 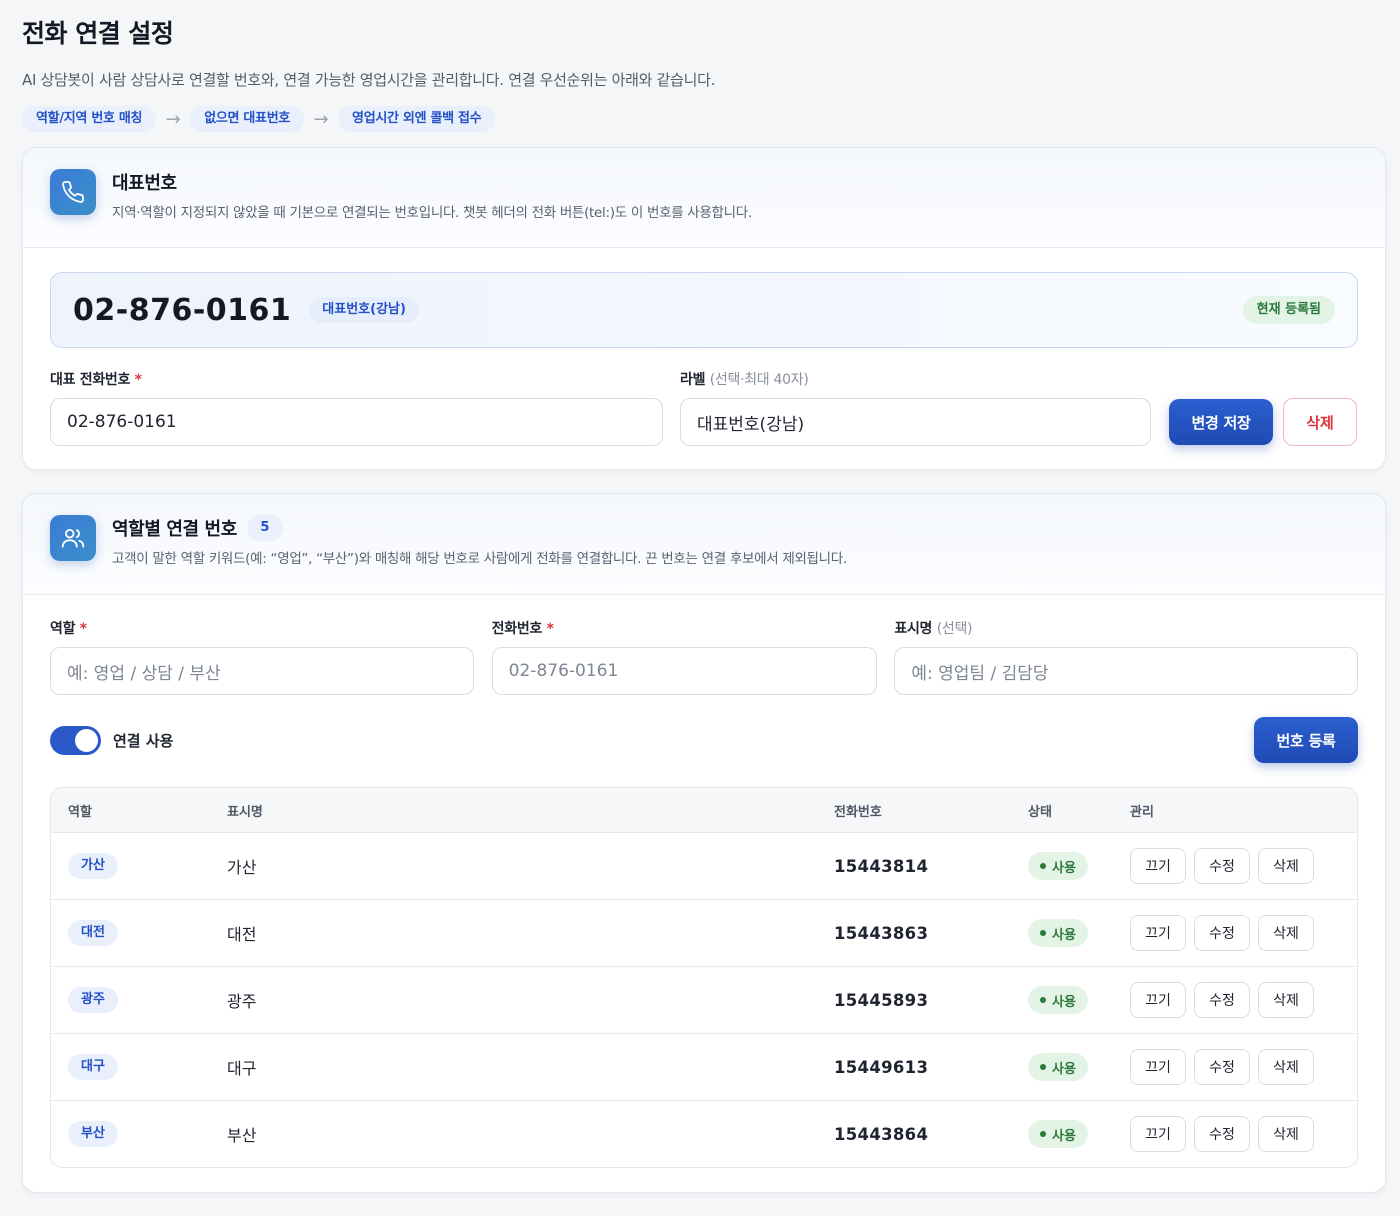 What do you see at coordinates (245, 812) in the screenshot?
I see `column-header-display-name: 표시명` at bounding box center [245, 812].